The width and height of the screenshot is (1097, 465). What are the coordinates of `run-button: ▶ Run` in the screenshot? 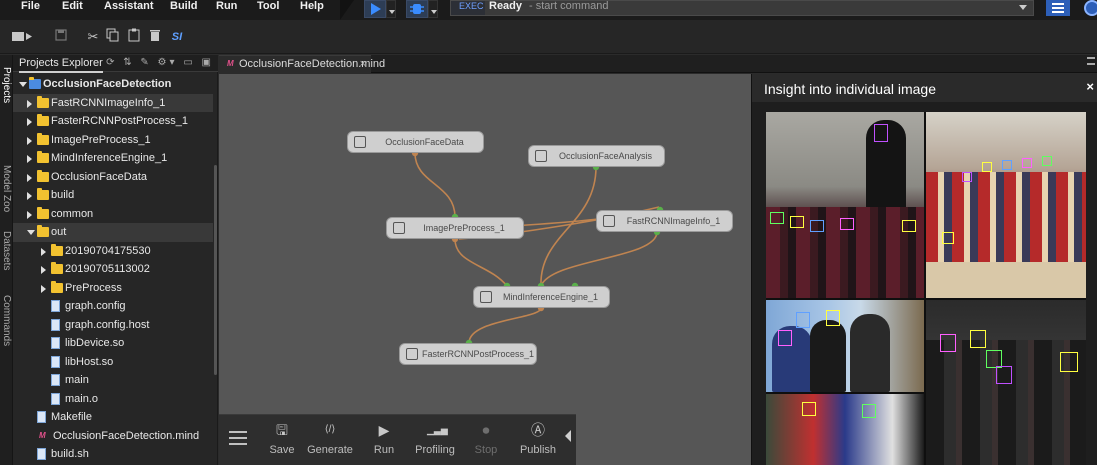 It's located at (384, 442).